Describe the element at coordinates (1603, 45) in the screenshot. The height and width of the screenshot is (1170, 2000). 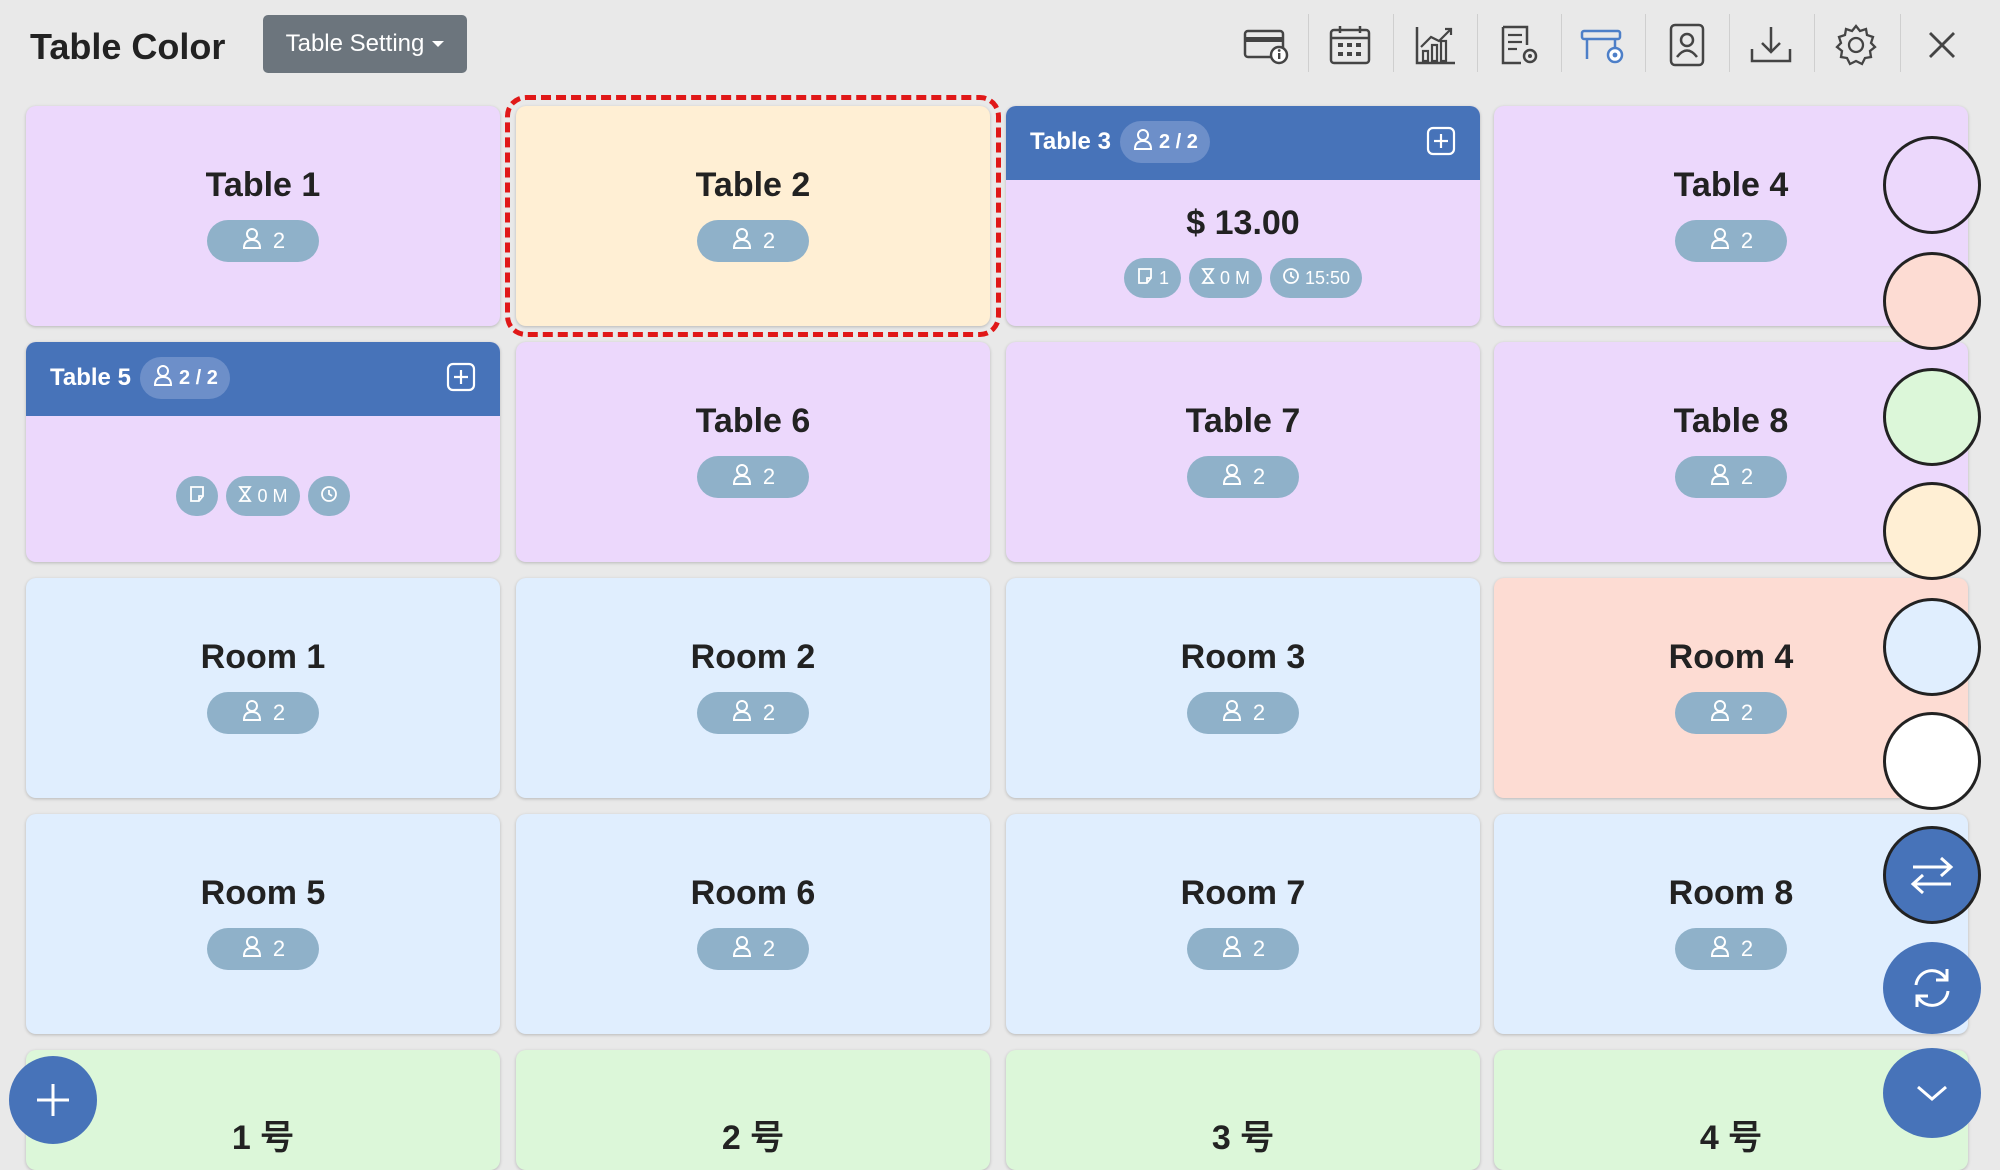
I see `table-settings-icon` at that location.